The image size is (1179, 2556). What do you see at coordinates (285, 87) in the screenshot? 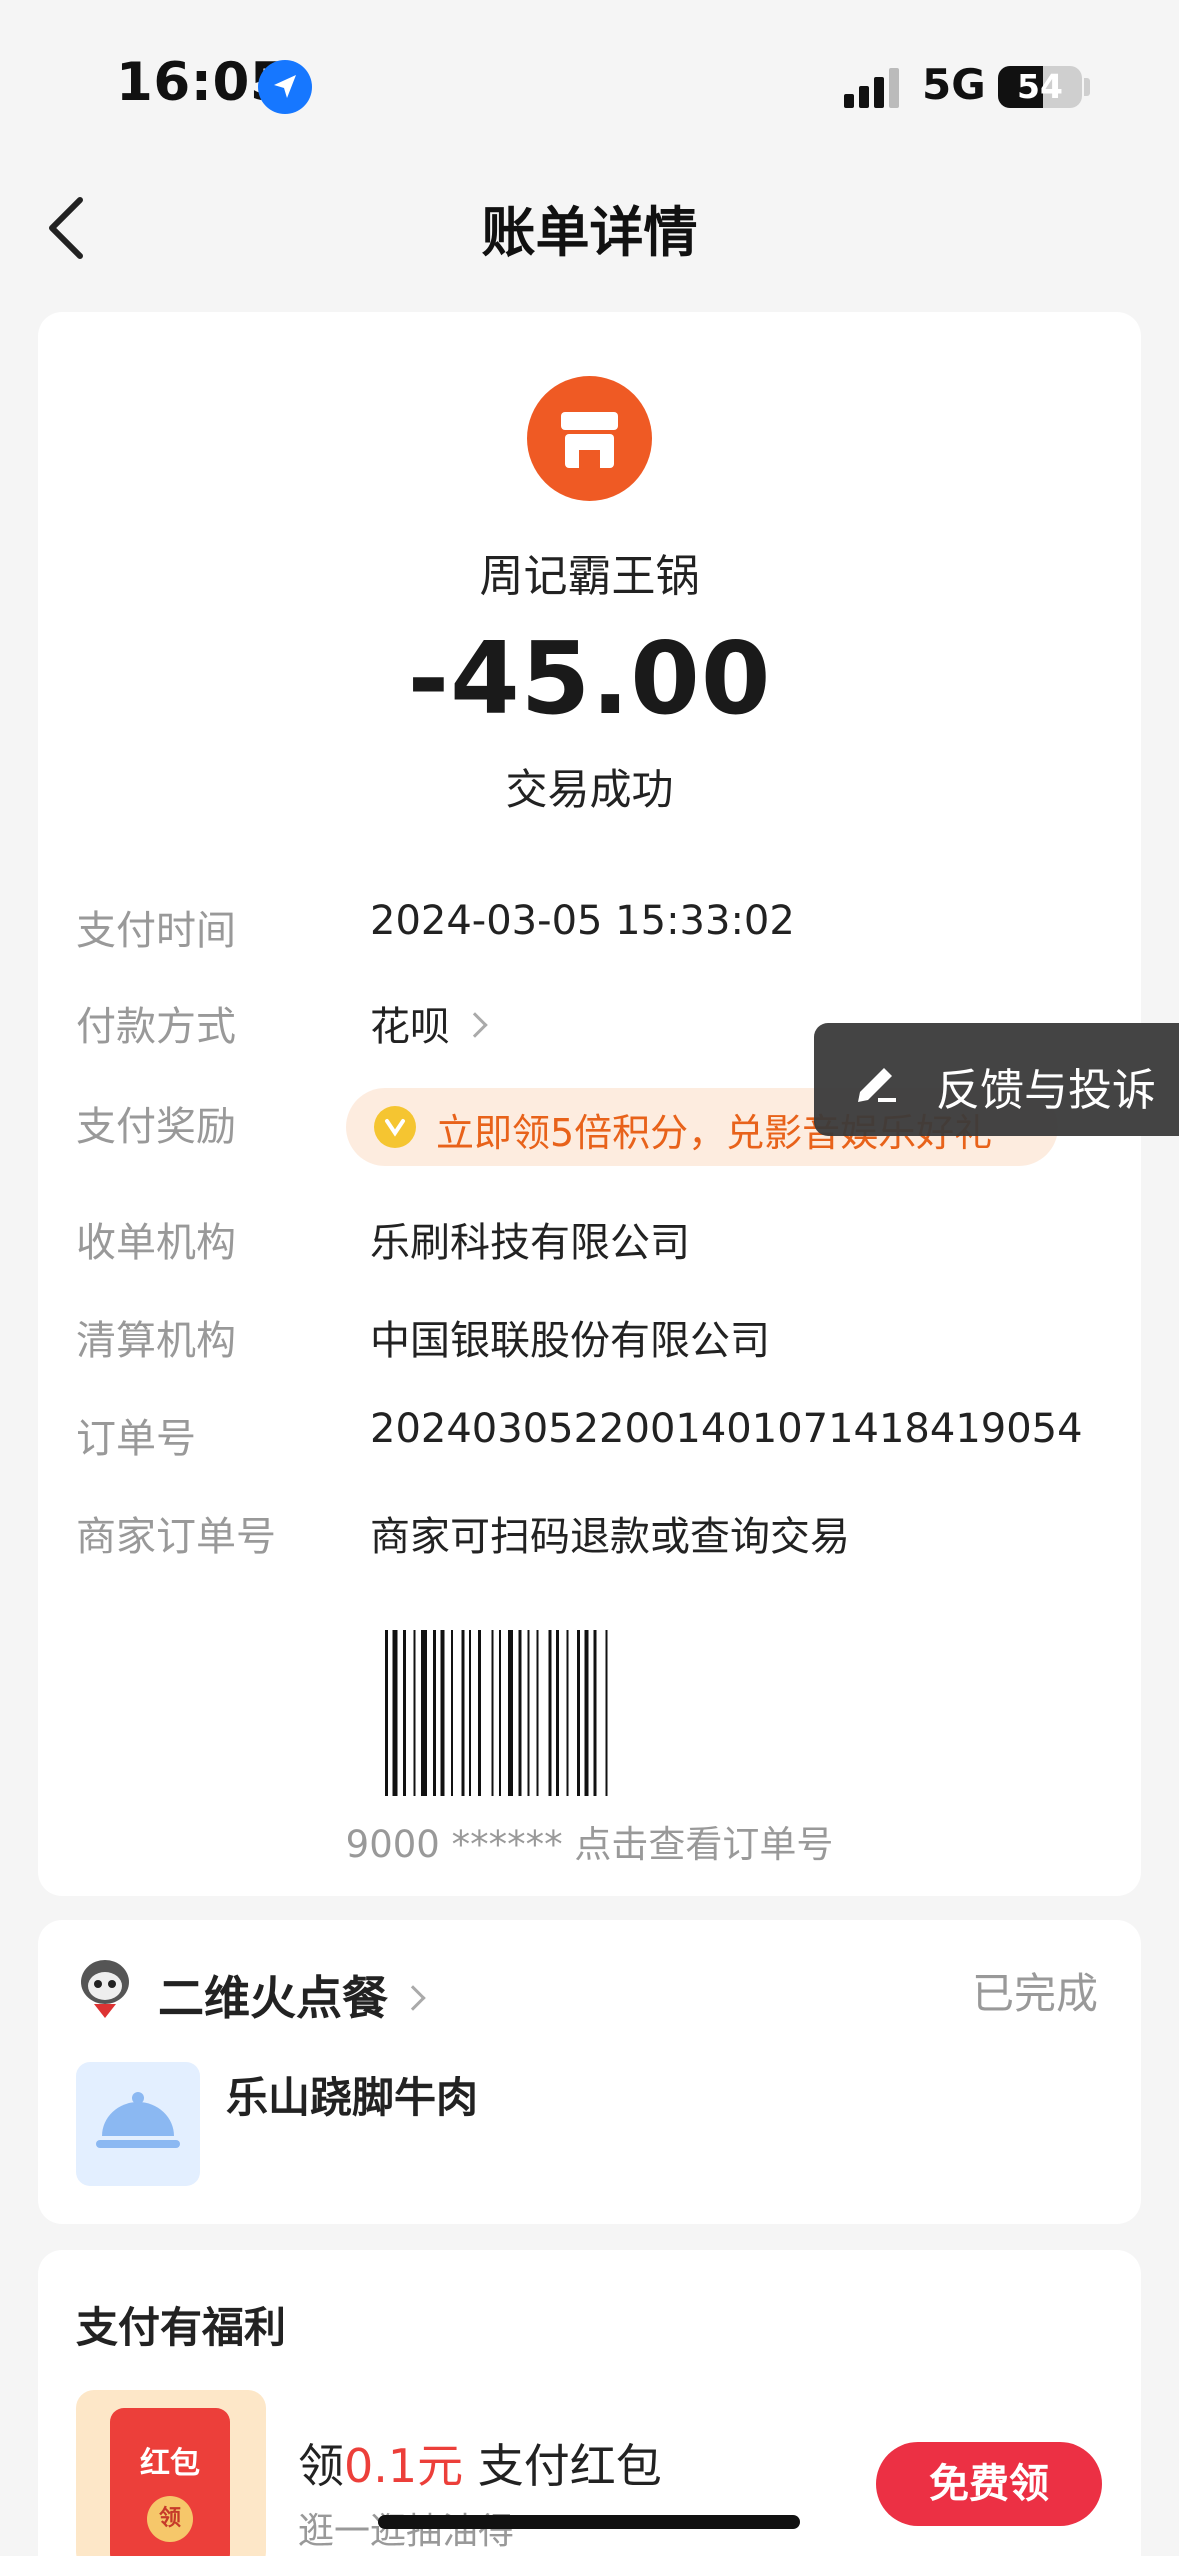
I see `location-arrow-icon` at bounding box center [285, 87].